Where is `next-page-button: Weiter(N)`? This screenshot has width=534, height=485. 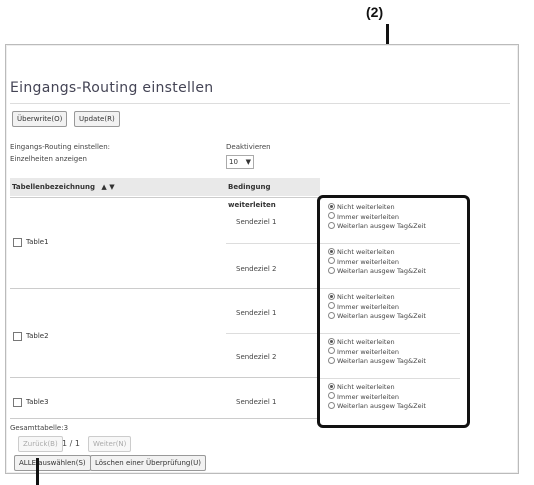
next-page-button: Weiter(N) is located at coordinates (110, 444).